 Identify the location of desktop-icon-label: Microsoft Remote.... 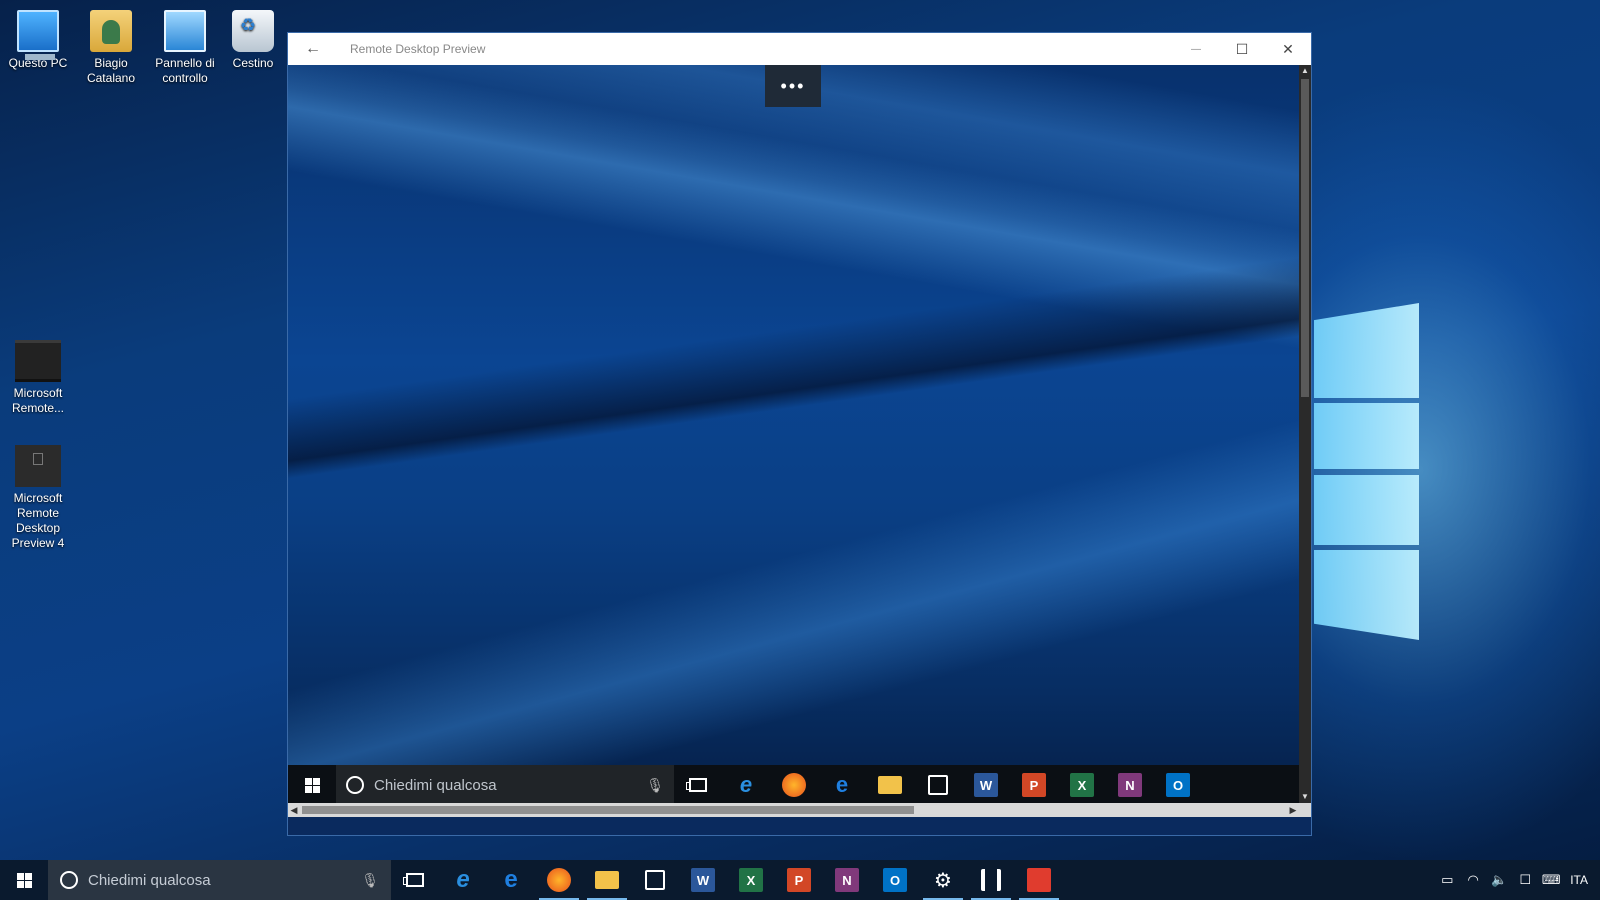
(38, 400).